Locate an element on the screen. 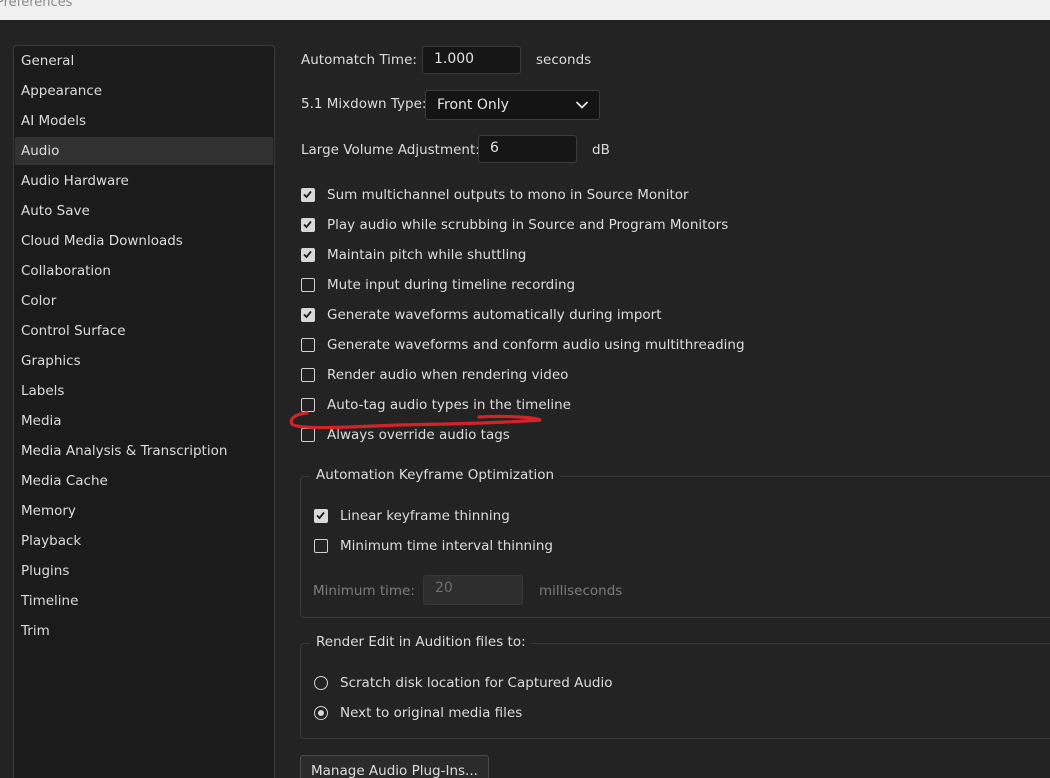 The image size is (1050, 778). checkbox-label: Minimum time interval thinning is located at coordinates (446, 546).